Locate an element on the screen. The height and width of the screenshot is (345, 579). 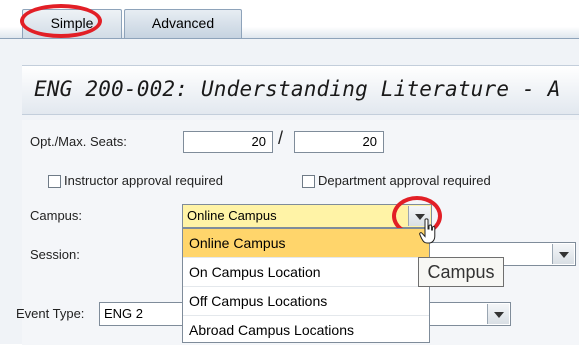
campus-select-value: Online Campus is located at coordinates (232, 215).